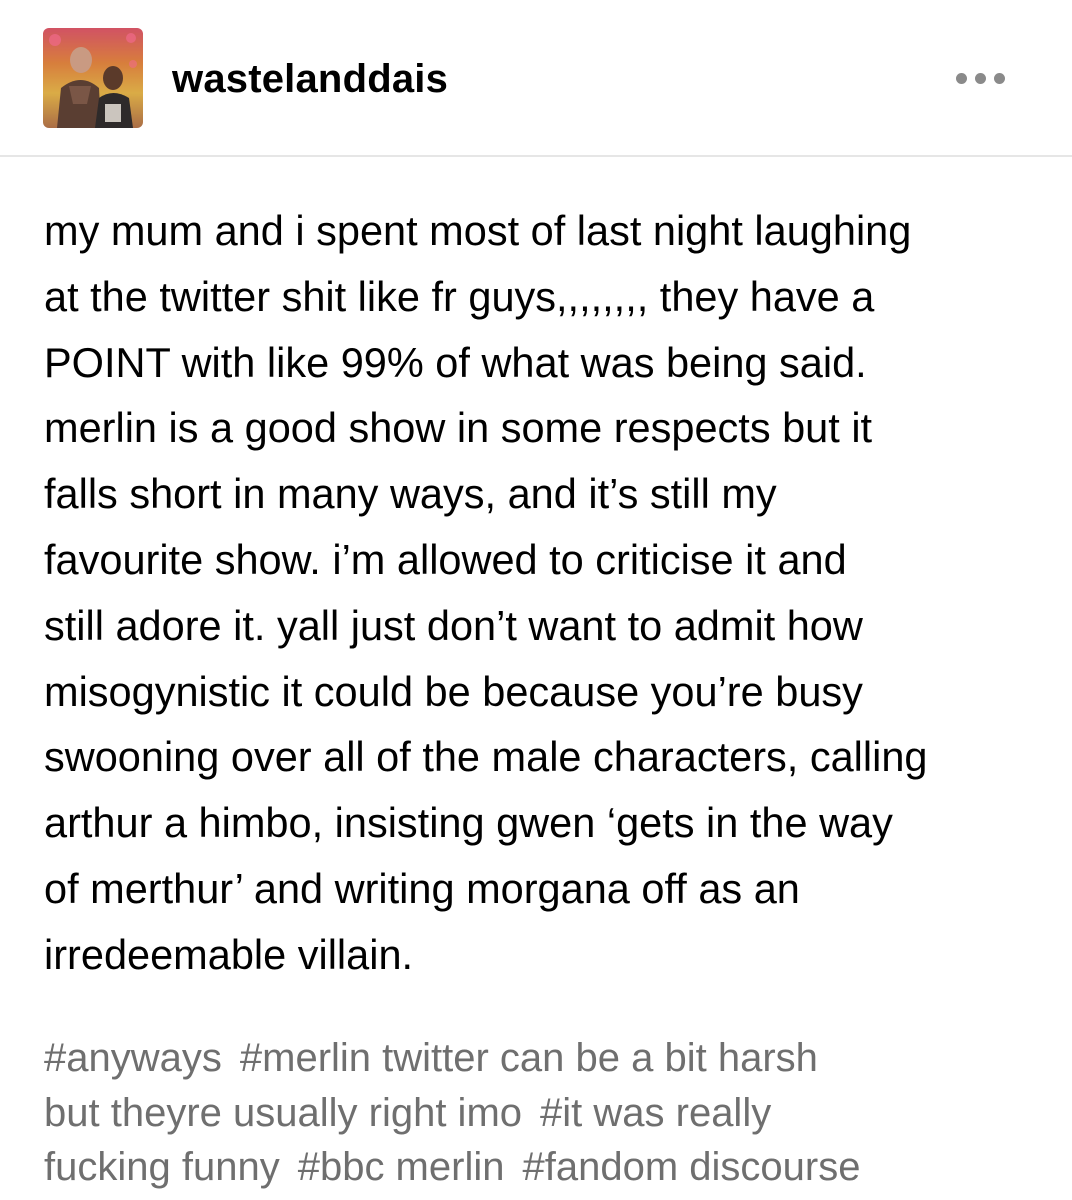 This screenshot has height=1200, width=1072. What do you see at coordinates (310, 79) in the screenshot?
I see `username: wastelanddais` at bounding box center [310, 79].